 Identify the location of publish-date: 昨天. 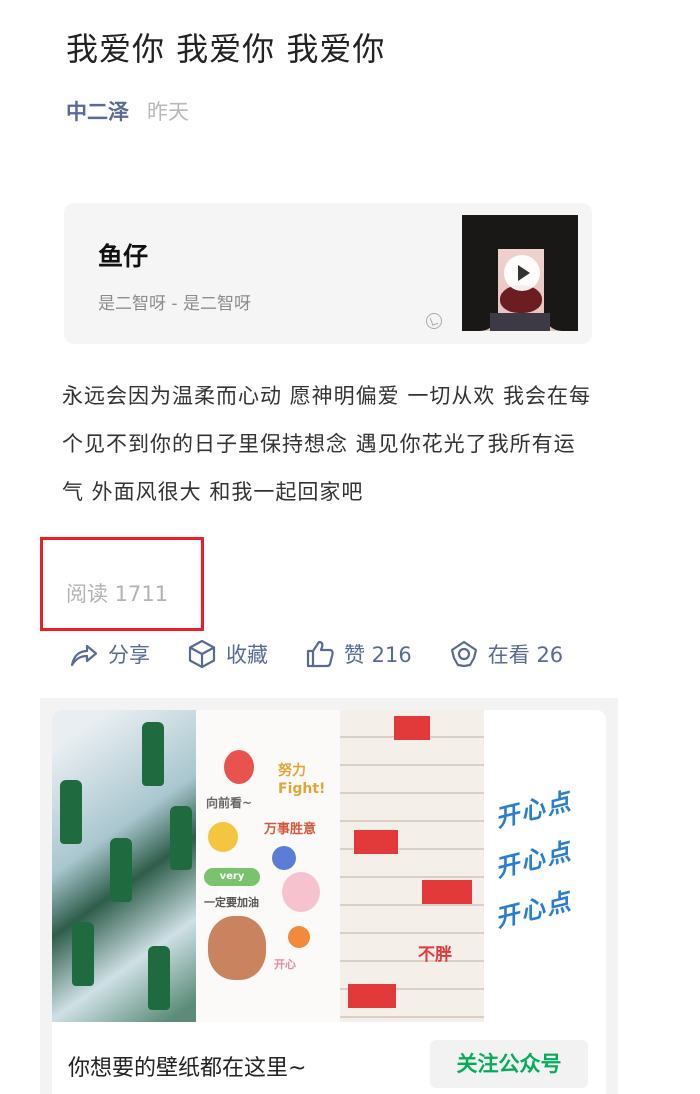
(168, 112).